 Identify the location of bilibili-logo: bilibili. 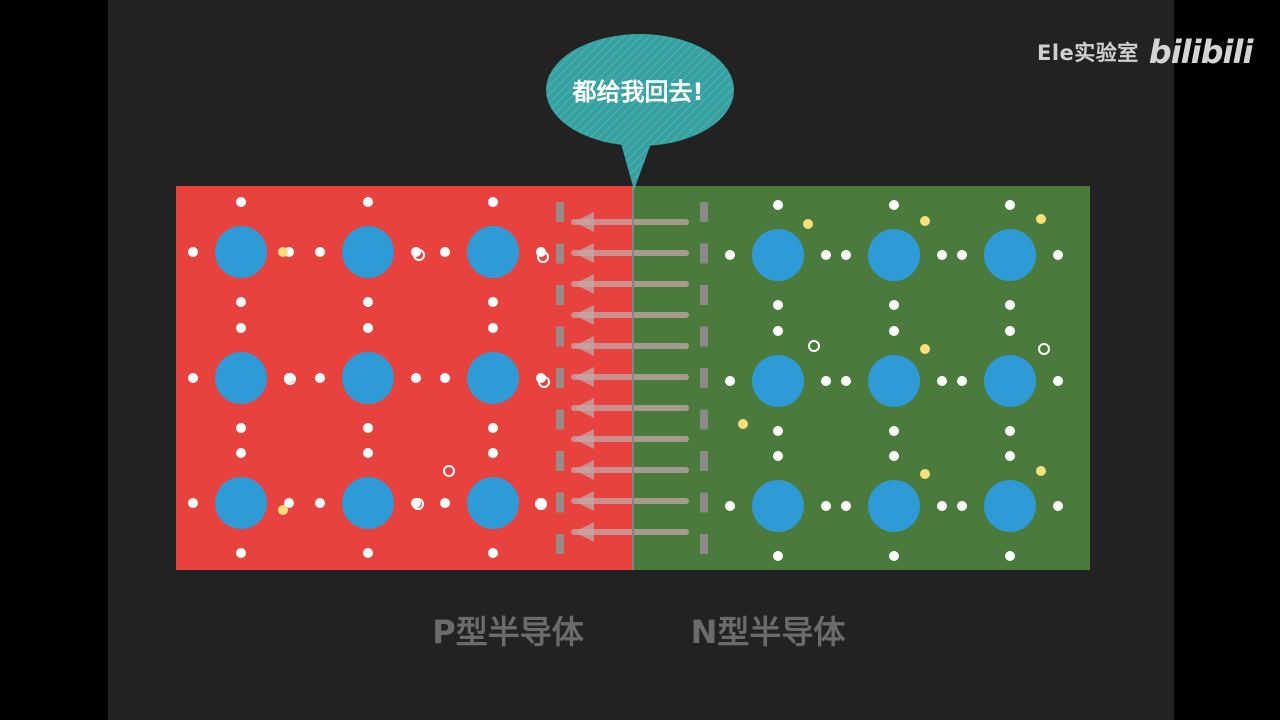
(1201, 52).